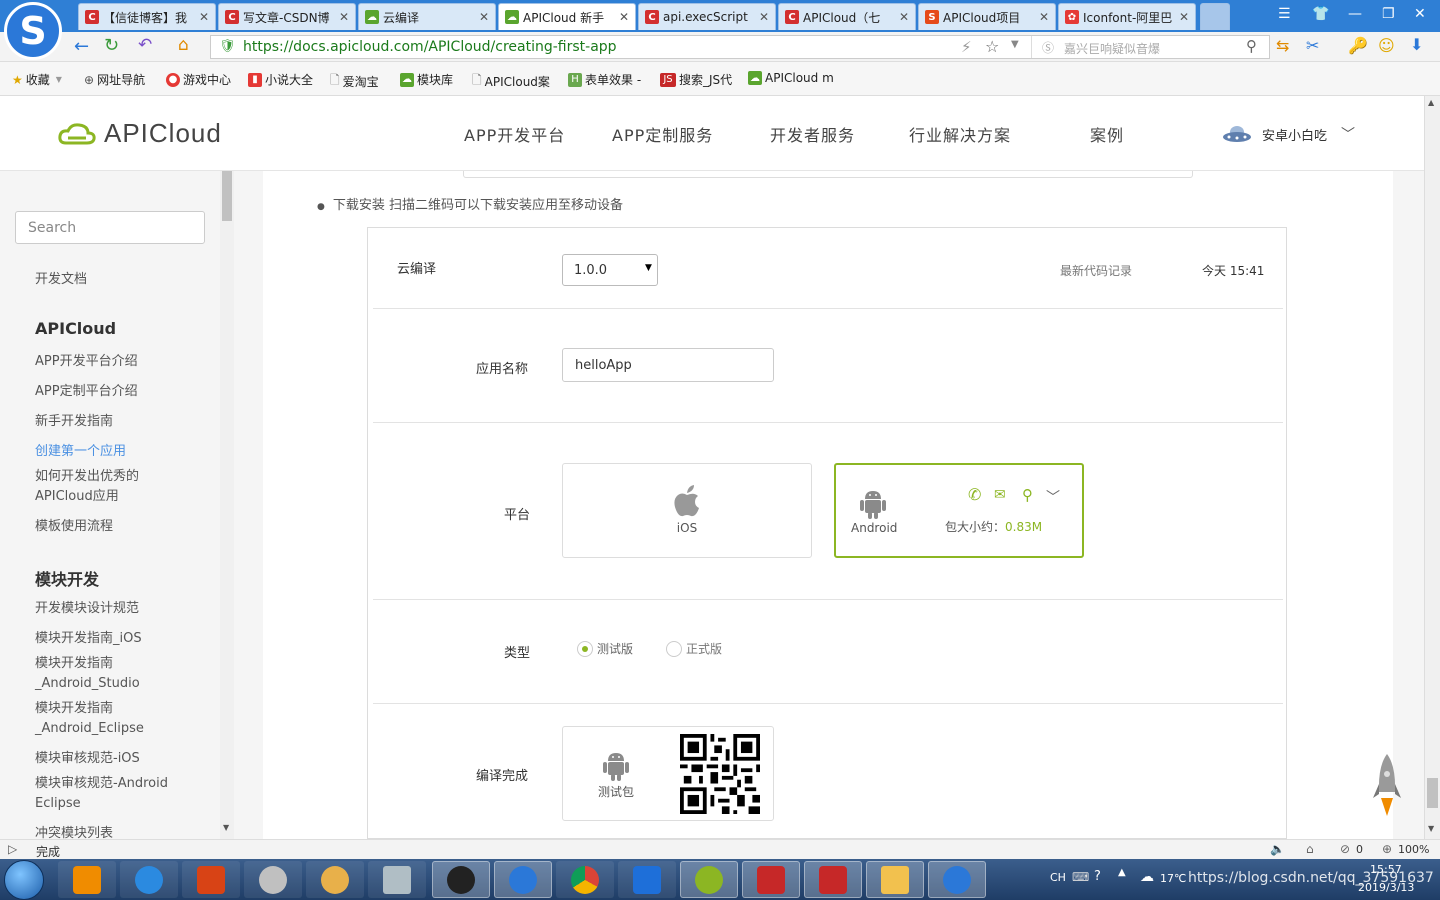 This screenshot has height=900, width=1440. I want to click on weather-cloud-icon: ☁, so click(1147, 877).